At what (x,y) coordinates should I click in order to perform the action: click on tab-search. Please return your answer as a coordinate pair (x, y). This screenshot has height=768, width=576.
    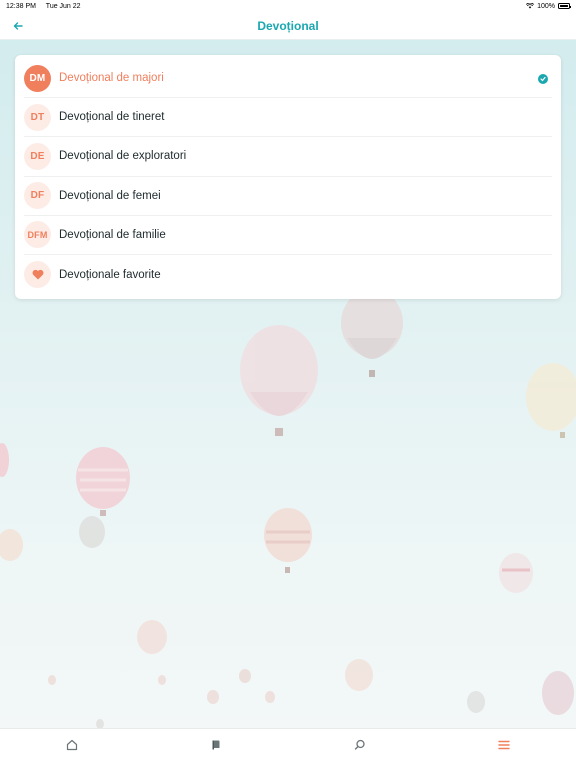
    Looking at the image, I should click on (360, 745).